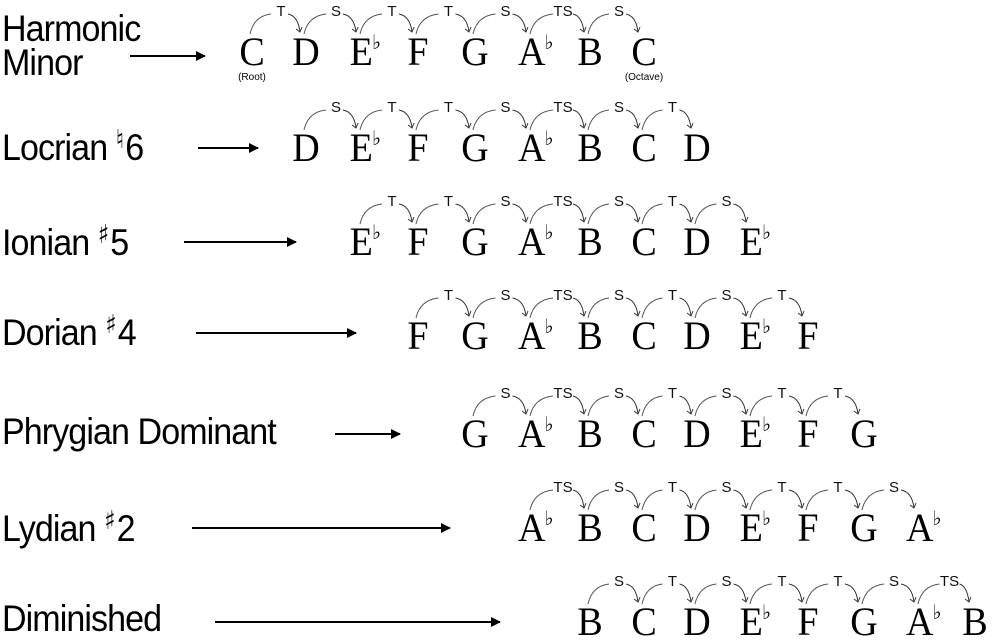 This screenshot has width=1000, height=644. I want to click on mode-label: Phrygian Dominant, so click(139, 431).